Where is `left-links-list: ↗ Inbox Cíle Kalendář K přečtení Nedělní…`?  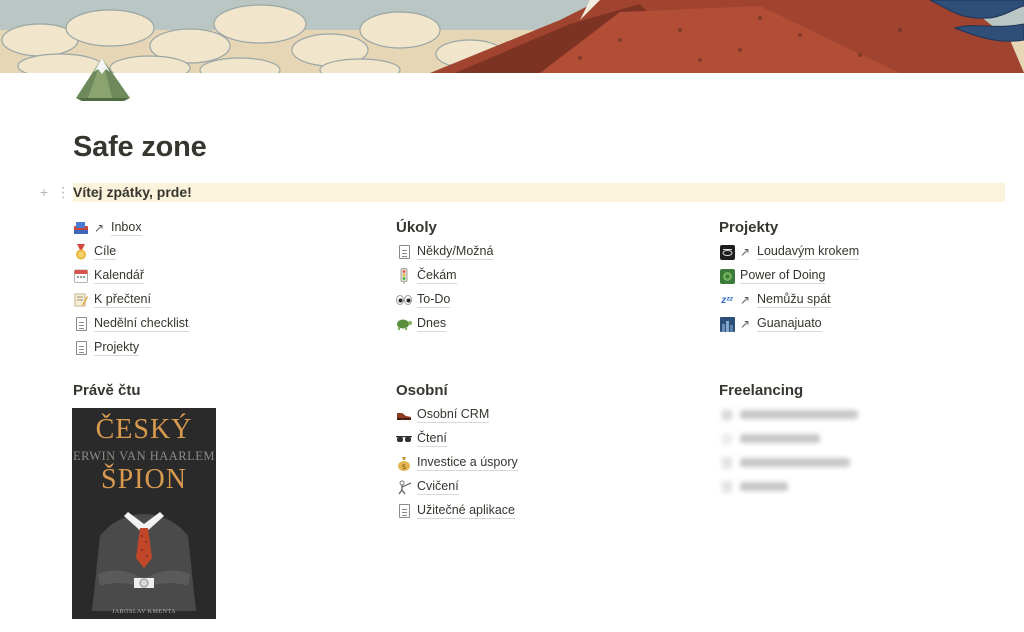 left-links-list: ↗ Inbox Cíle Kalendář K přečtení Nedělní… is located at coordinates (131, 288).